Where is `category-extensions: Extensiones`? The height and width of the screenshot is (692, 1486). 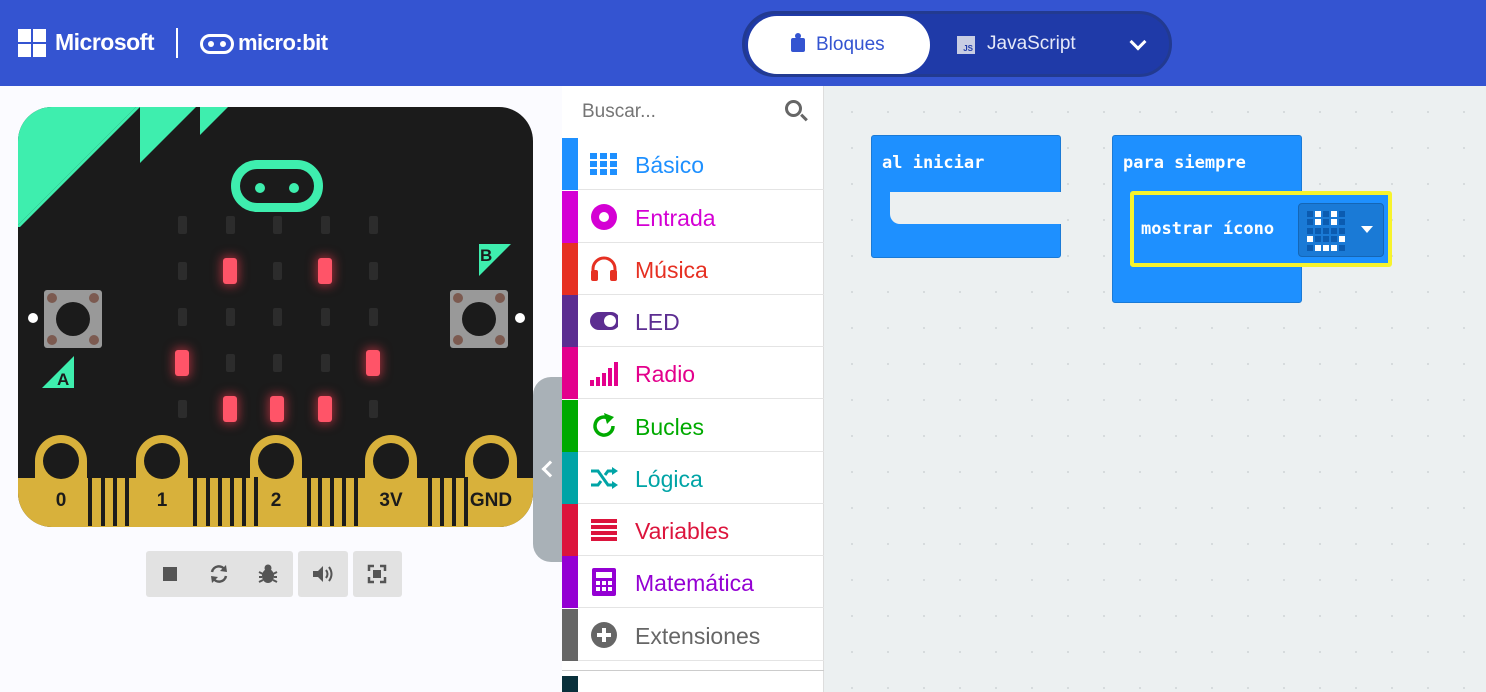
category-extensions: Extensiones is located at coordinates (693, 635).